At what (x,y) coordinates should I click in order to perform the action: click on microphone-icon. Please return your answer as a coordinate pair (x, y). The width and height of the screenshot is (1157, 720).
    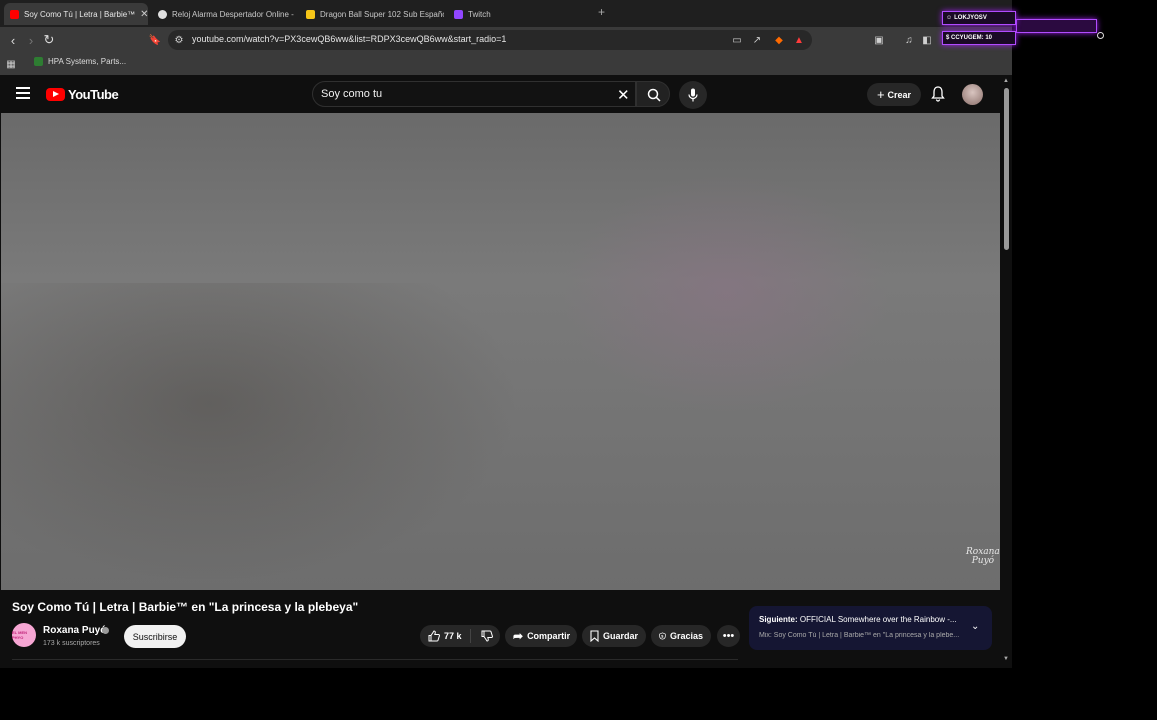
    Looking at the image, I should click on (693, 95).